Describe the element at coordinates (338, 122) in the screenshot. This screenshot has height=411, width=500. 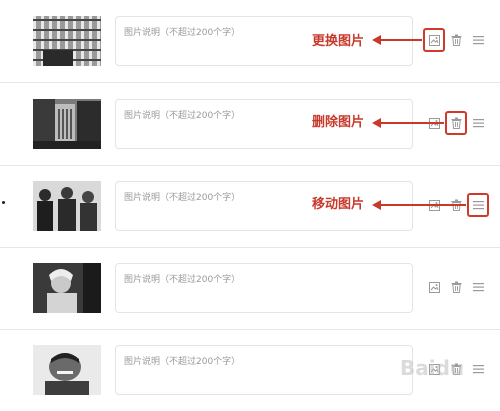
I see `annotation-label: 删除图片` at that location.